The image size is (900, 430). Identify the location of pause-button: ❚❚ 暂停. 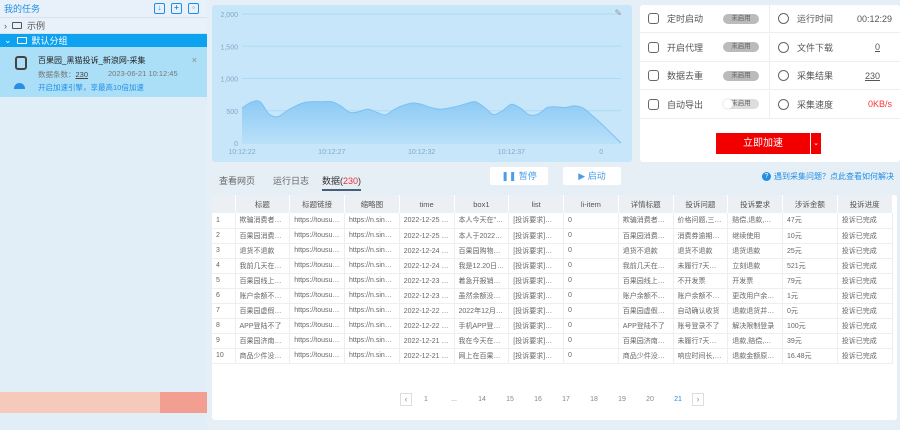
(519, 176).